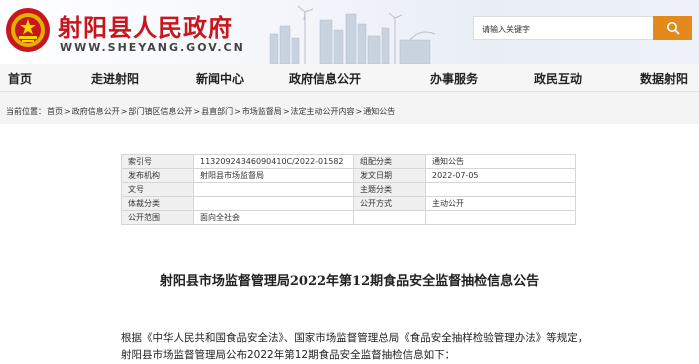 This screenshot has width=699, height=364. What do you see at coordinates (389, 175) in the screenshot?
I see `meta-label: 发文日期` at bounding box center [389, 175].